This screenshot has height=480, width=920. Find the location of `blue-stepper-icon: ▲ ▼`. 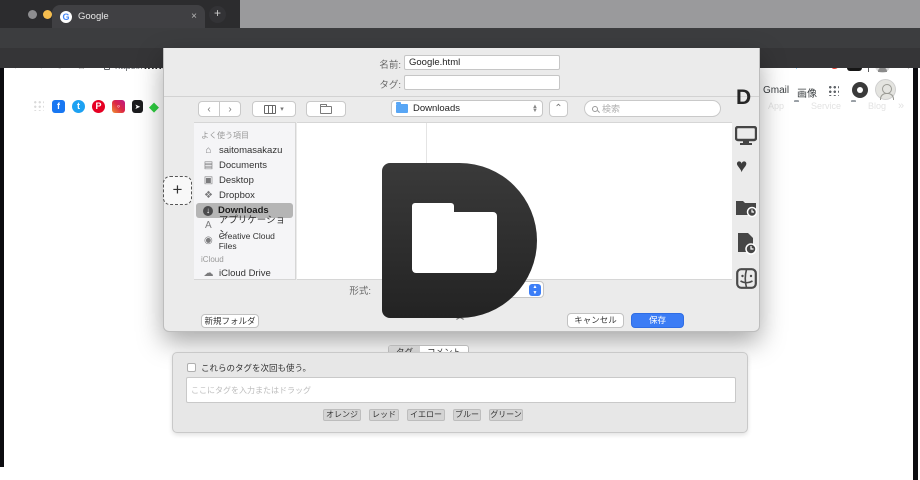

blue-stepper-icon: ▲ ▼ is located at coordinates (535, 289).